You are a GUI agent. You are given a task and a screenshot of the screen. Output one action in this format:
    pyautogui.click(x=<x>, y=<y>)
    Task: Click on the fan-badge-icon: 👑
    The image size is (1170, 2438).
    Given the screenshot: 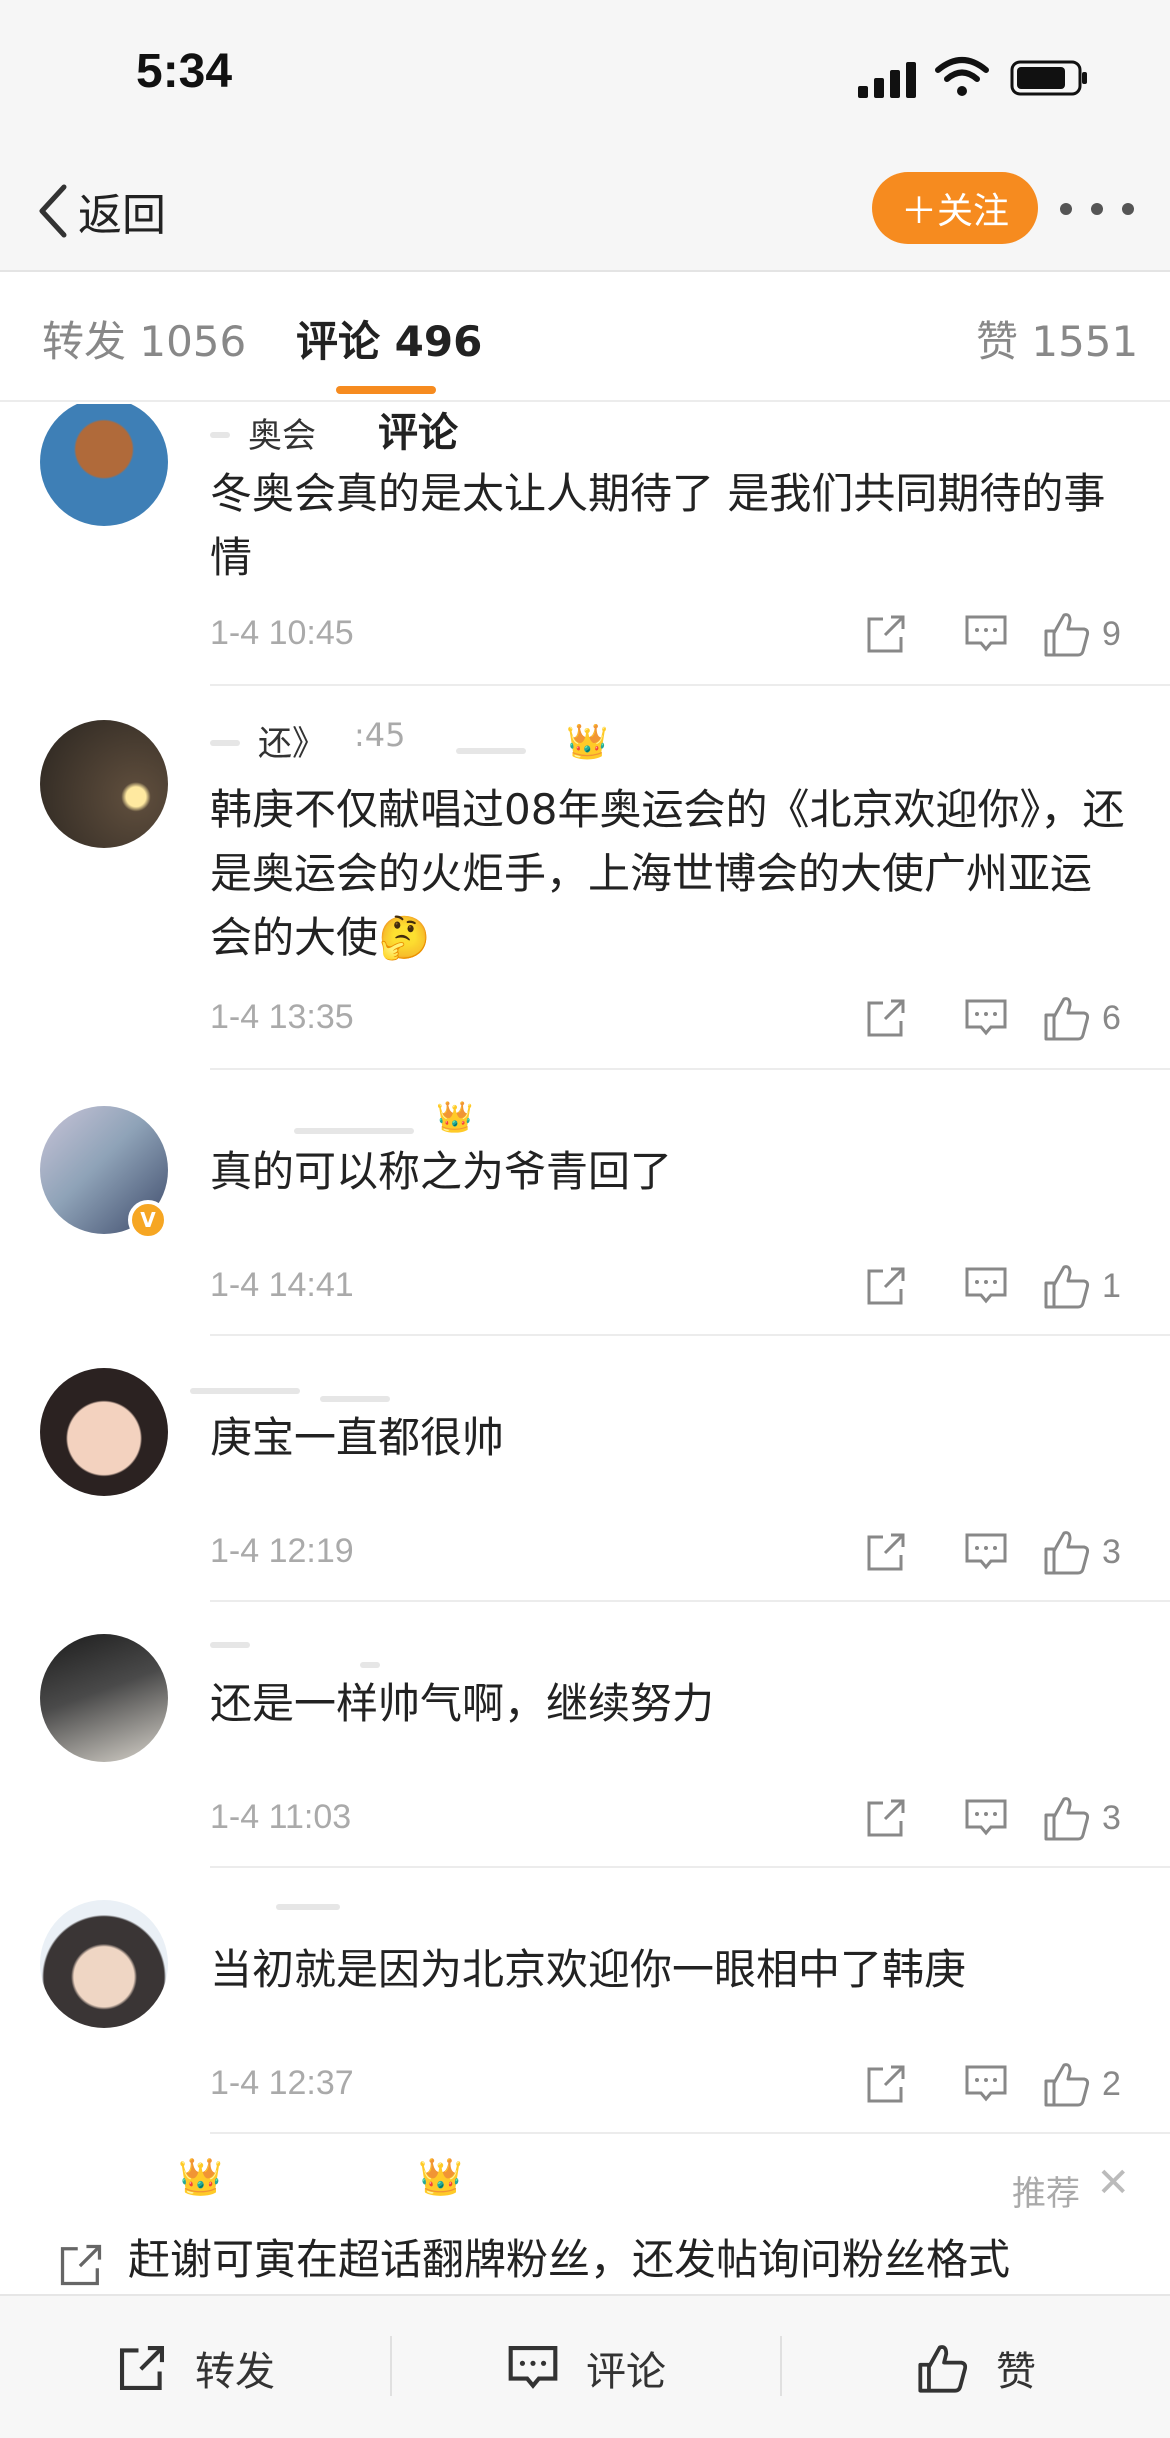 What is the action you would take?
    pyautogui.click(x=455, y=1117)
    